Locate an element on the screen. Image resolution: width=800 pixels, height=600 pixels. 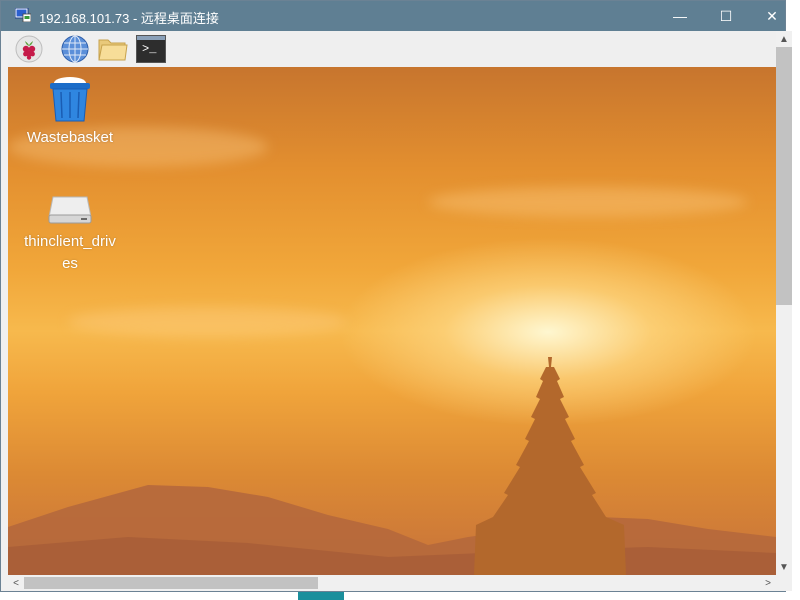
maximize-button: ☐ is located at coordinates (726, 16).